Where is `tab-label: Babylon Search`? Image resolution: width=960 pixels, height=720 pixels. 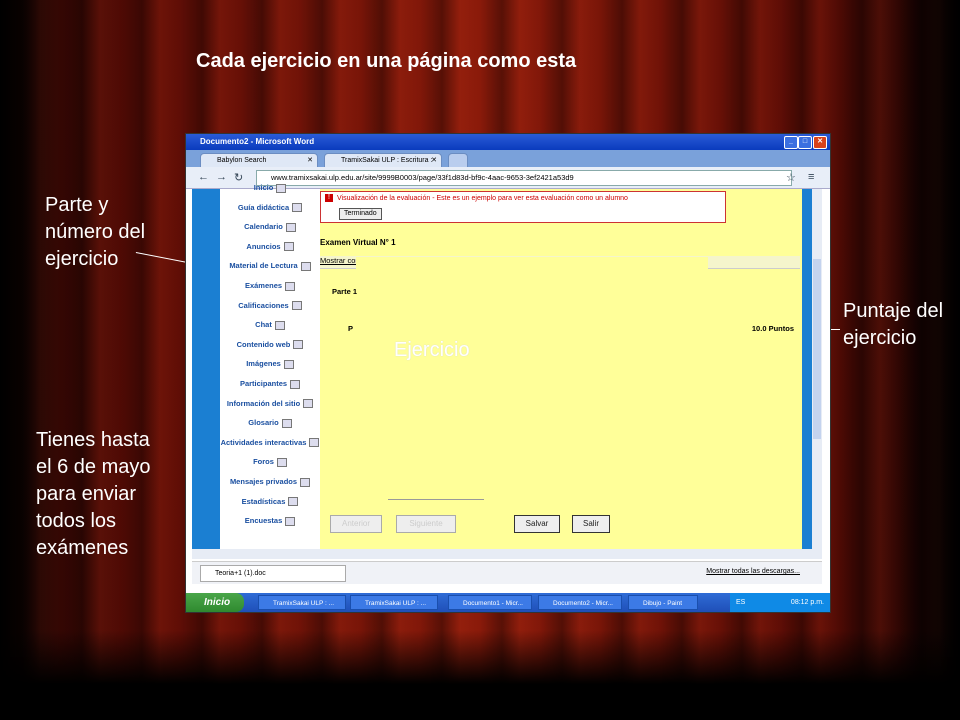
tab-label: Babylon Search is located at coordinates (242, 160).